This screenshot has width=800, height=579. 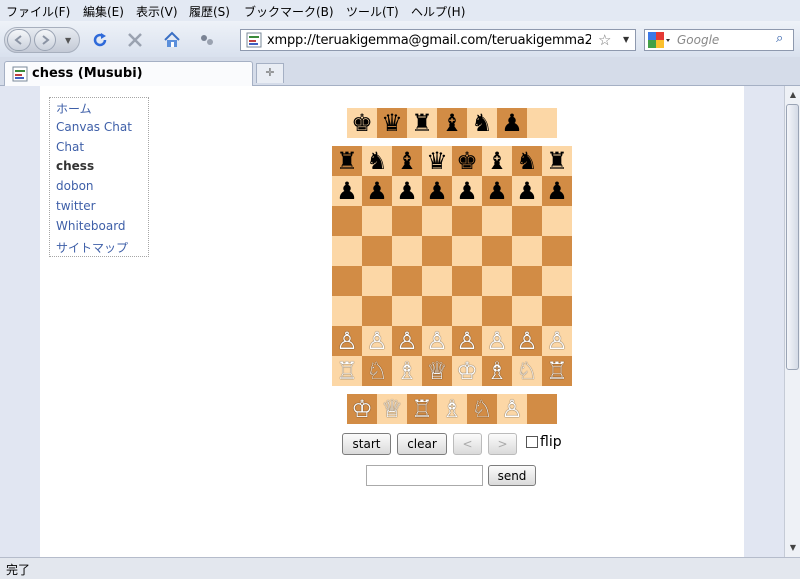 I want to click on next-move-button: >, so click(x=502, y=444).